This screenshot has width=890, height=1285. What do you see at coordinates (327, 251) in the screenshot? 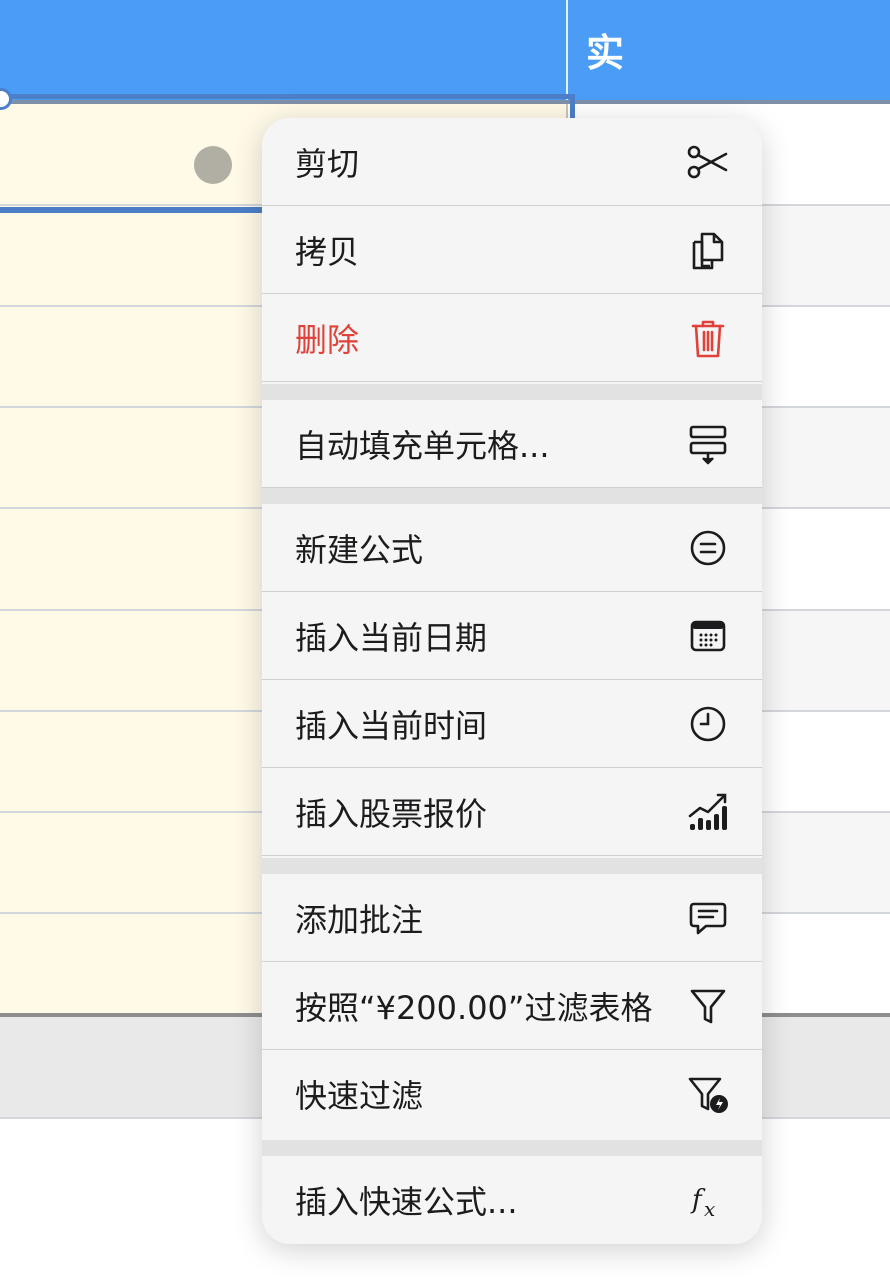
I see `menu-item-label: 拷贝` at bounding box center [327, 251].